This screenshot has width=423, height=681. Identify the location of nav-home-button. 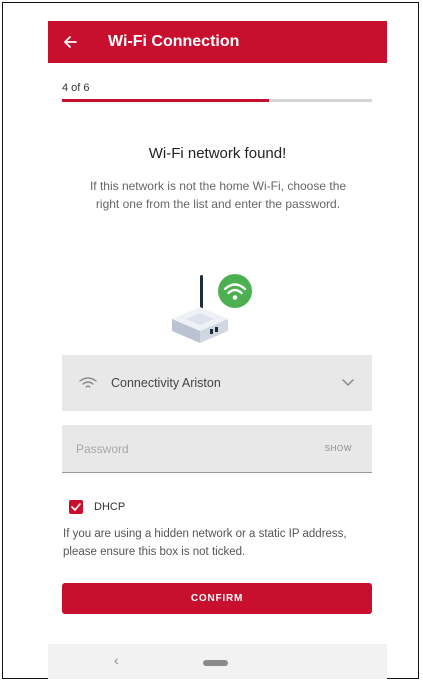
(215, 663).